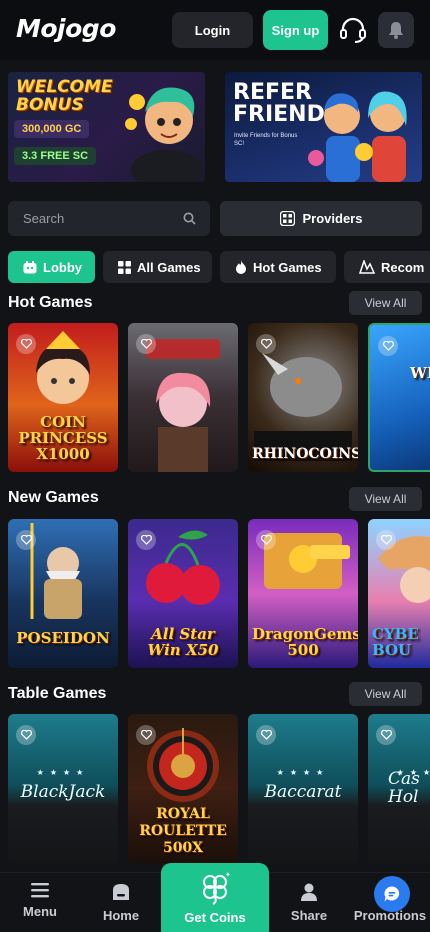 Image resolution: width=430 pixels, height=932 pixels. I want to click on section-title-hot-games: Hot Games, so click(50, 302).